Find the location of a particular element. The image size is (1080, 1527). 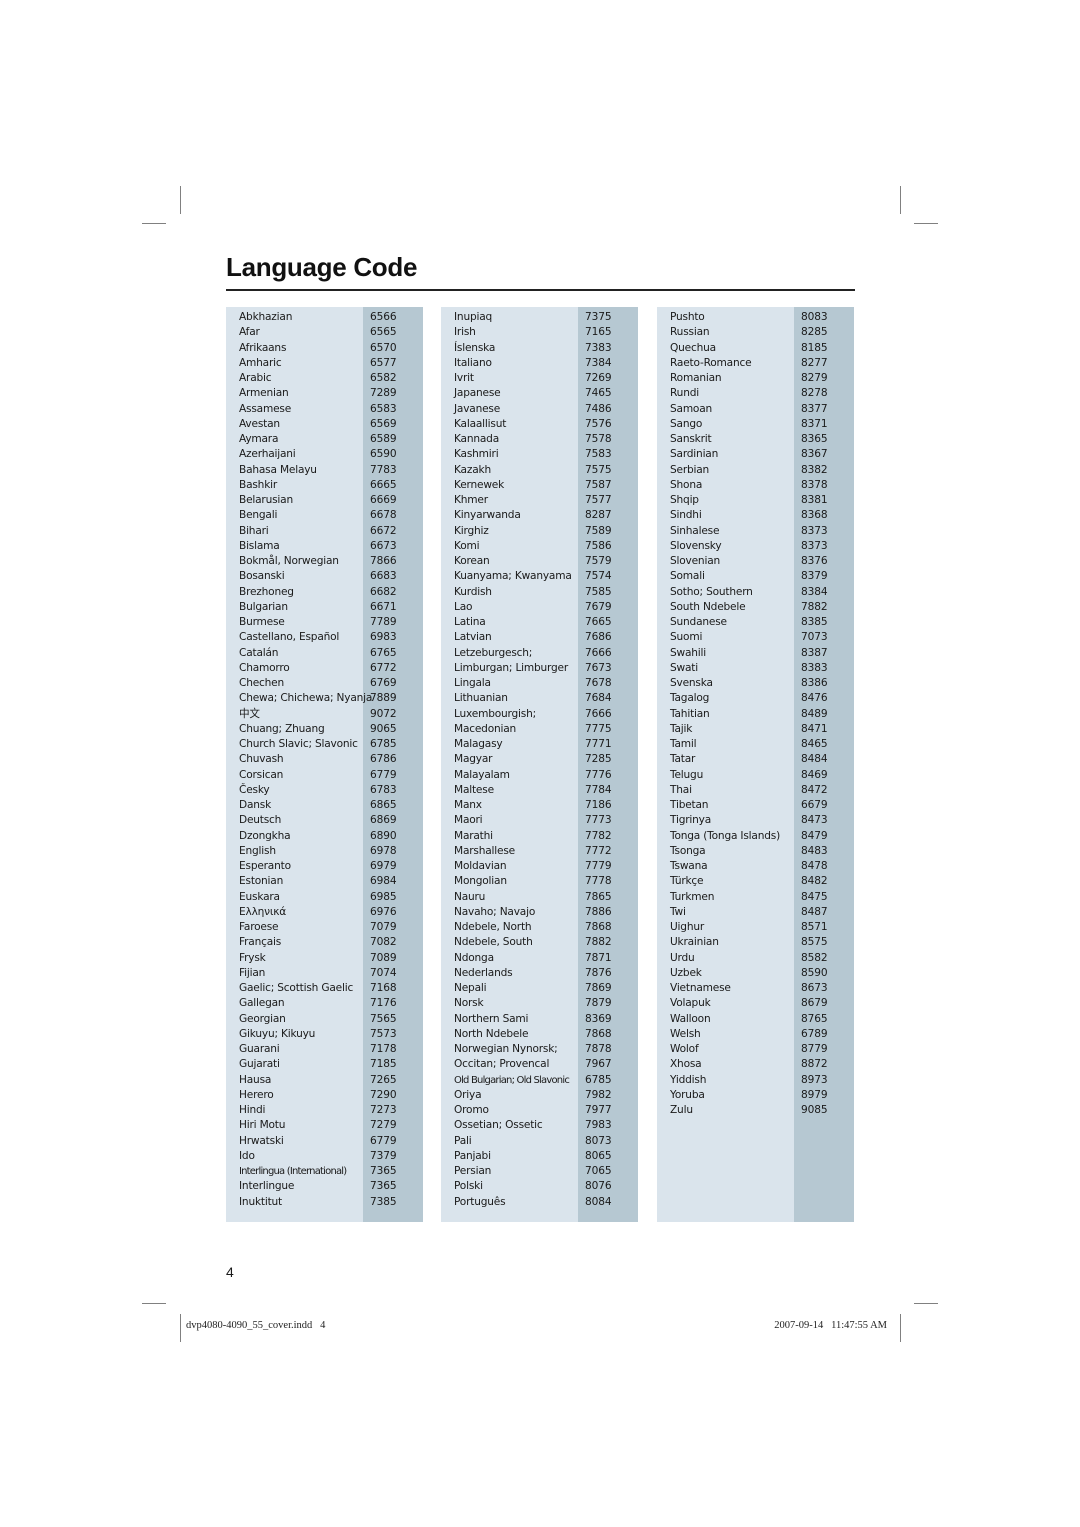

language-code: 8872 is located at coordinates (814, 1064).